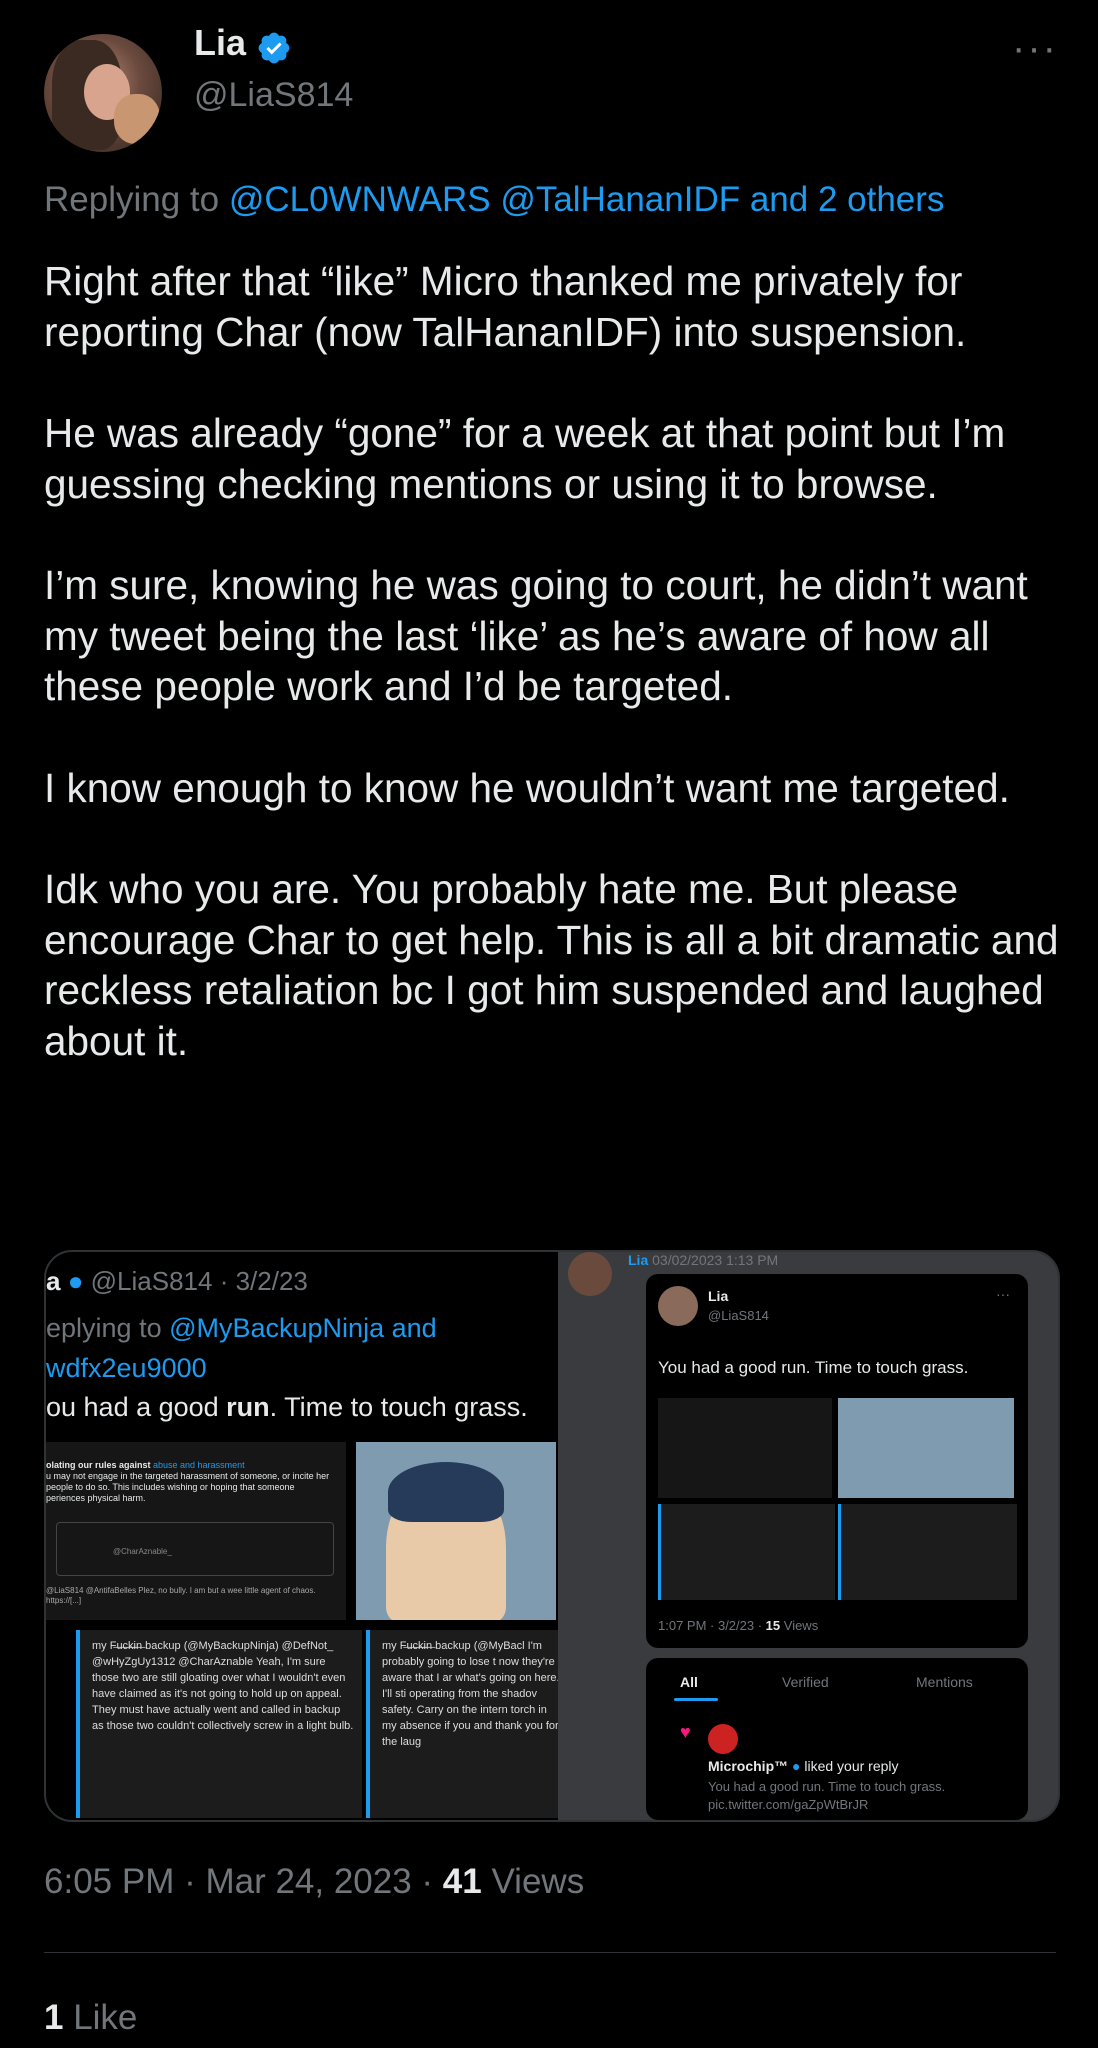 The image size is (1098, 2048). Describe the element at coordinates (220, 43) in the screenshot. I see `display-name: Lia` at that location.